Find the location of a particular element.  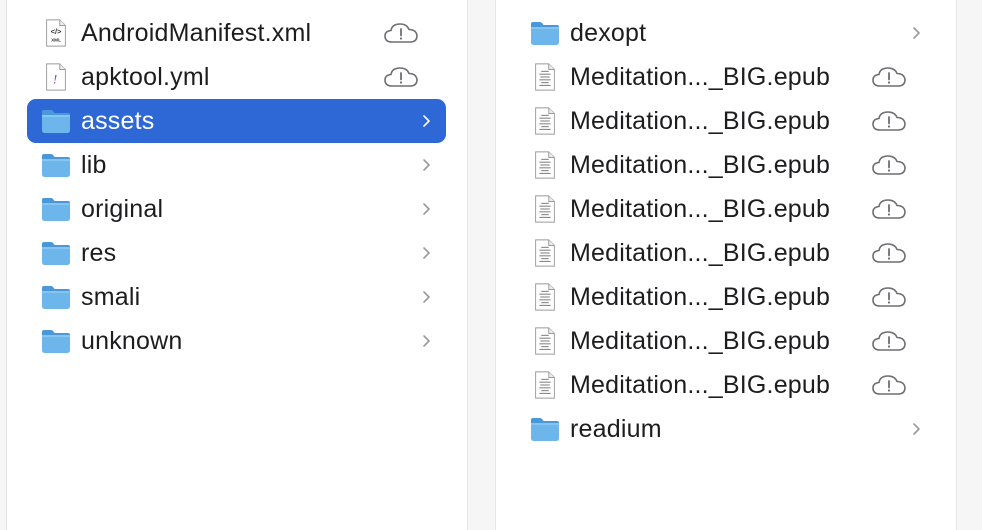

item-name: original is located at coordinates (122, 208).